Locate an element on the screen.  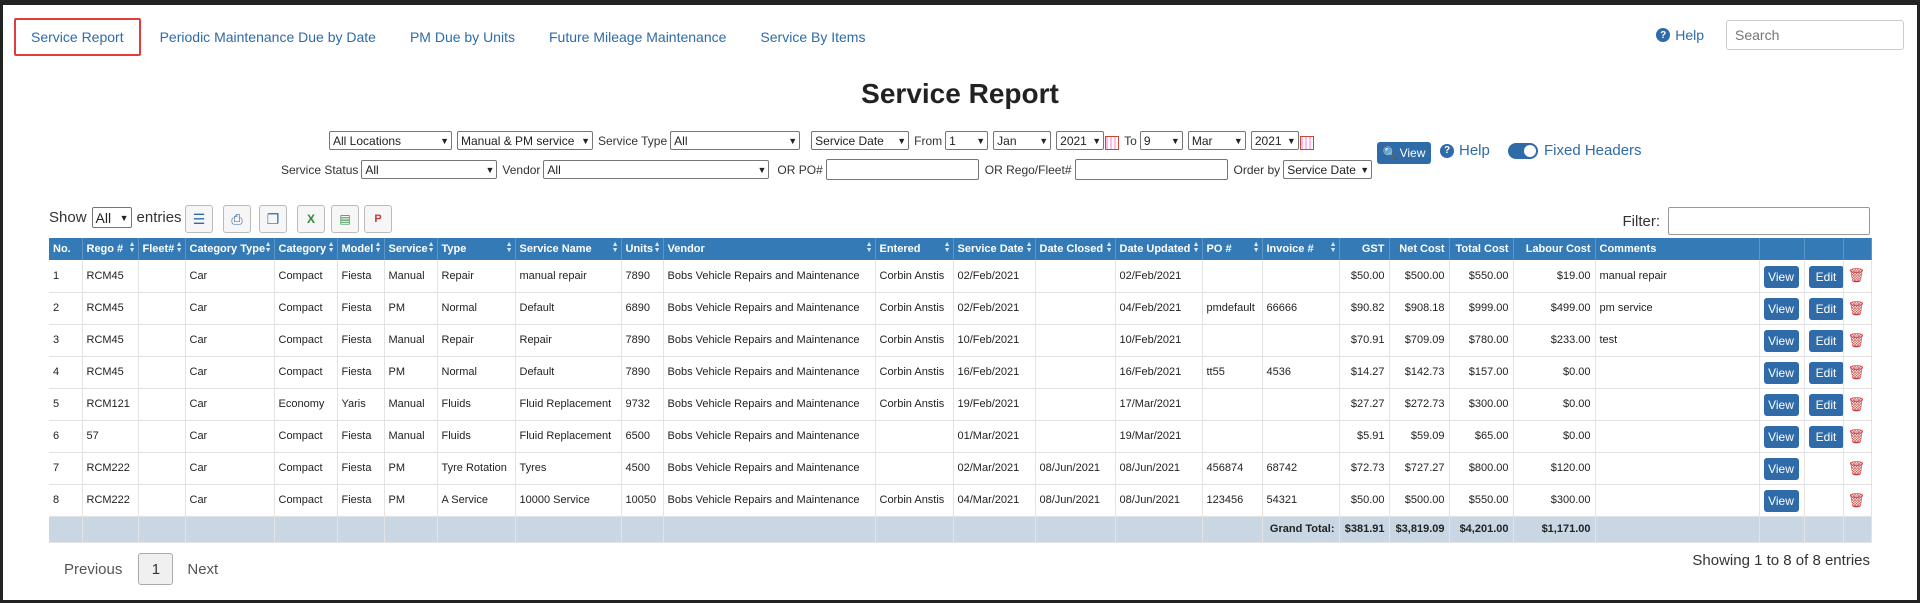
tab-service-report: Service Report is located at coordinates (77, 37).